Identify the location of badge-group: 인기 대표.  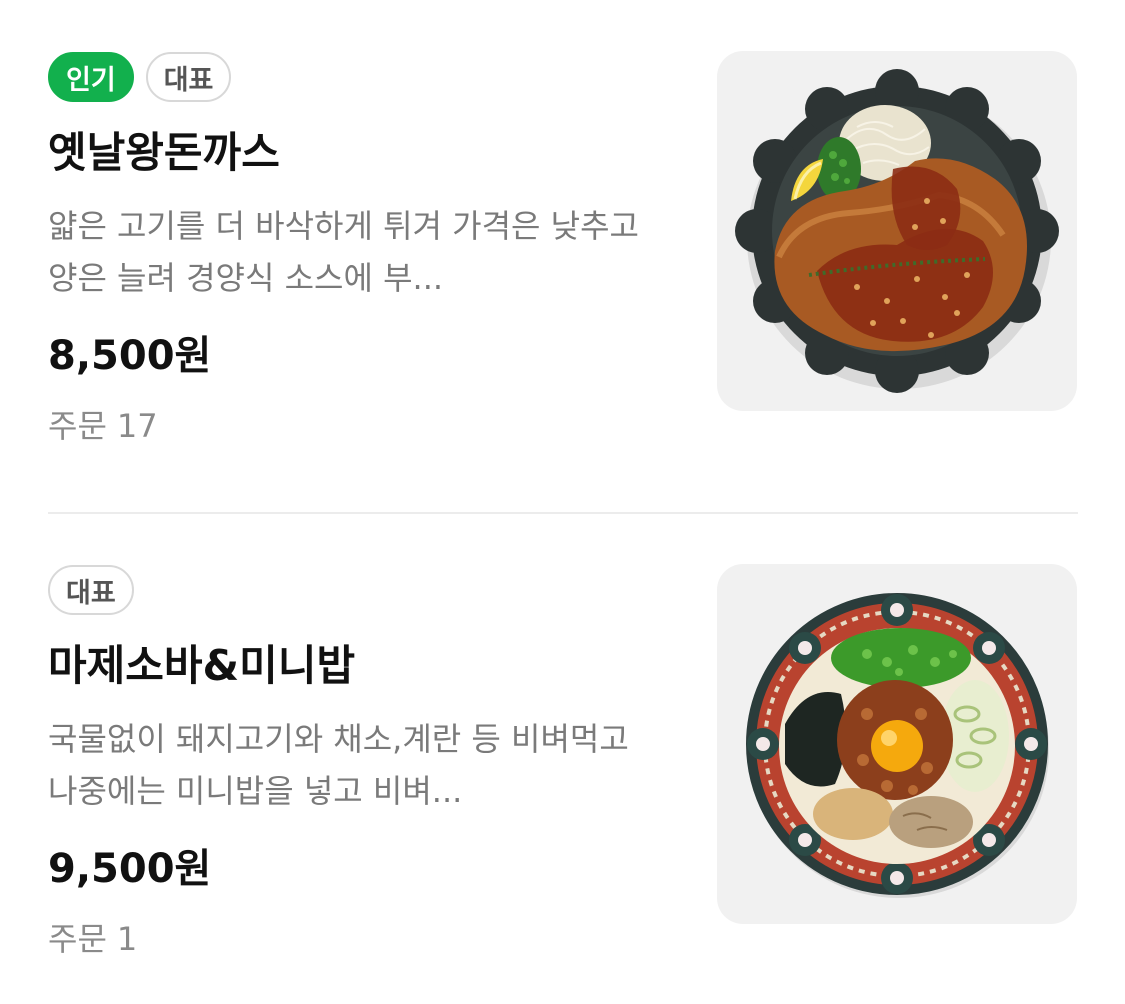
(358, 77).